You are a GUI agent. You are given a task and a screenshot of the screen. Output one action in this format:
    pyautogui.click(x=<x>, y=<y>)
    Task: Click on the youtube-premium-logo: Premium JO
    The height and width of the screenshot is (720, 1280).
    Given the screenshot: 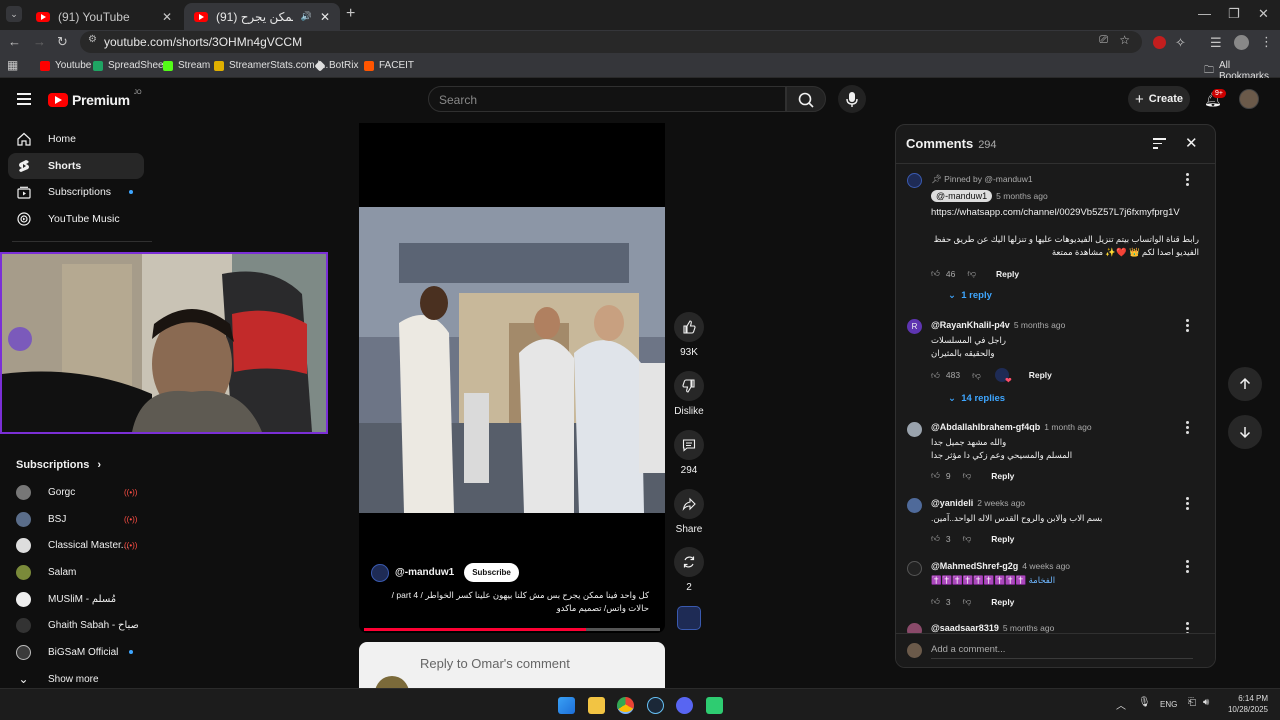 What is the action you would take?
    pyautogui.click(x=94, y=99)
    